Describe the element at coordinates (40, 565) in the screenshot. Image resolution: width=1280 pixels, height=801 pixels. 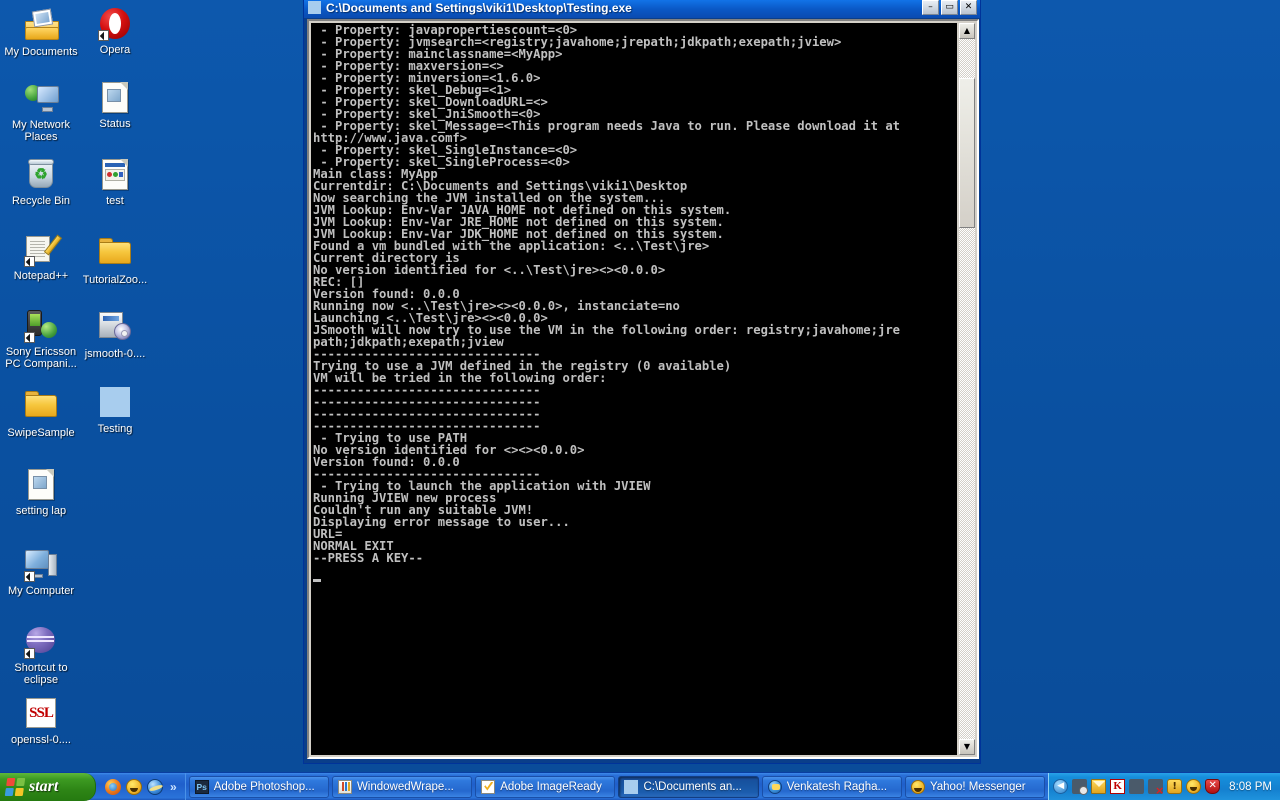
I see `my-computer-icon` at that location.